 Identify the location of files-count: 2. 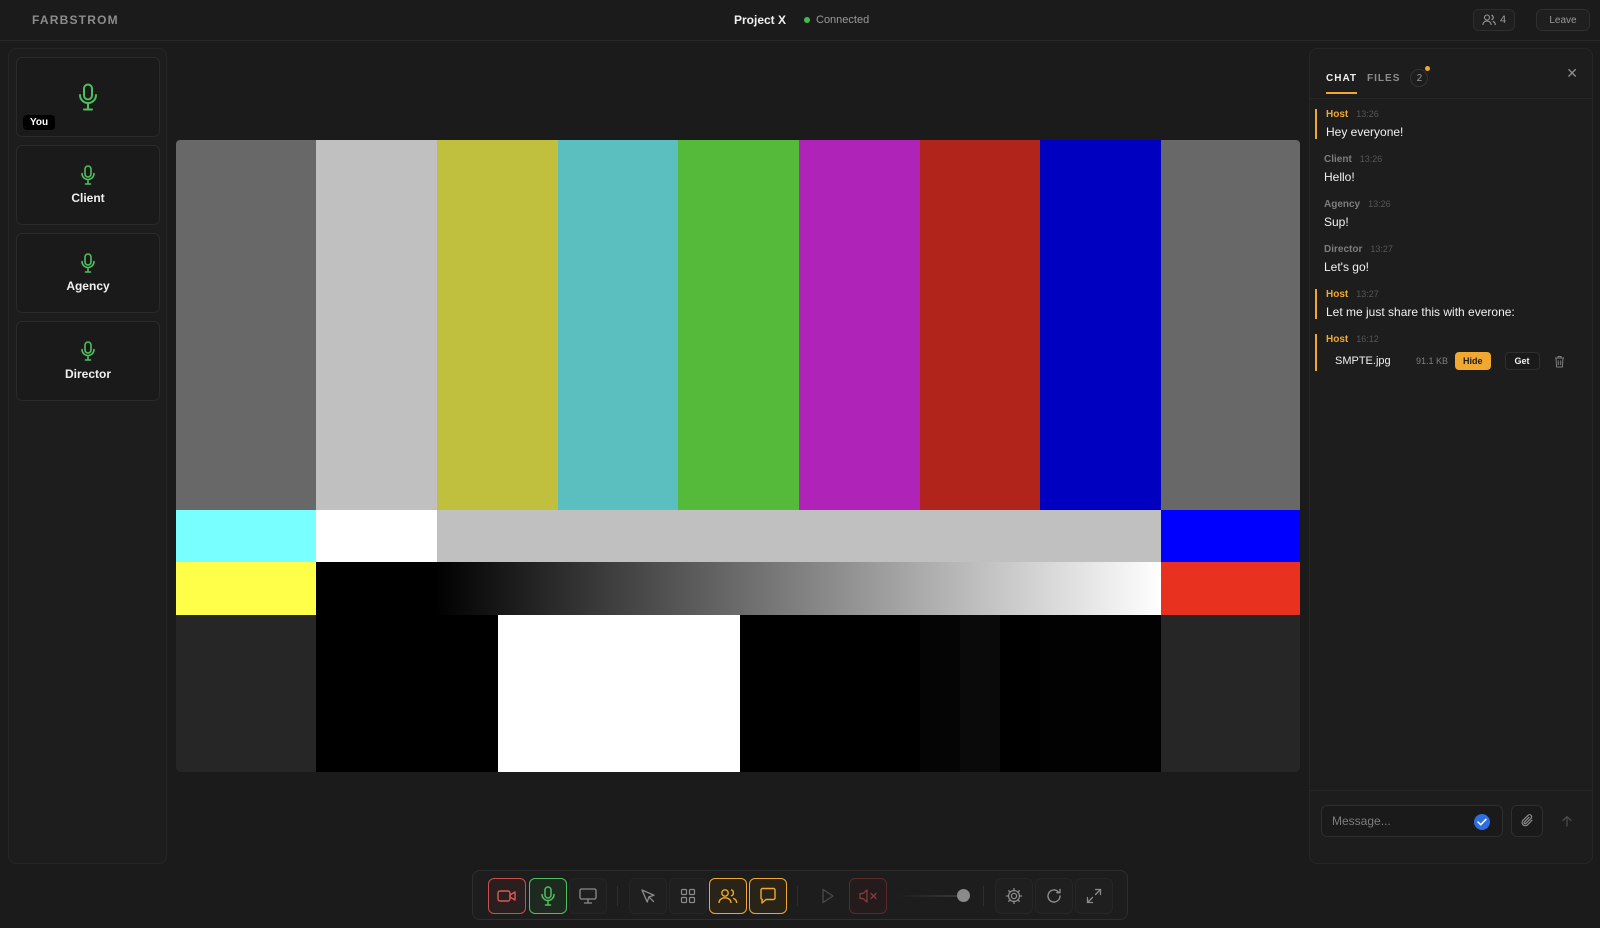
(1419, 78).